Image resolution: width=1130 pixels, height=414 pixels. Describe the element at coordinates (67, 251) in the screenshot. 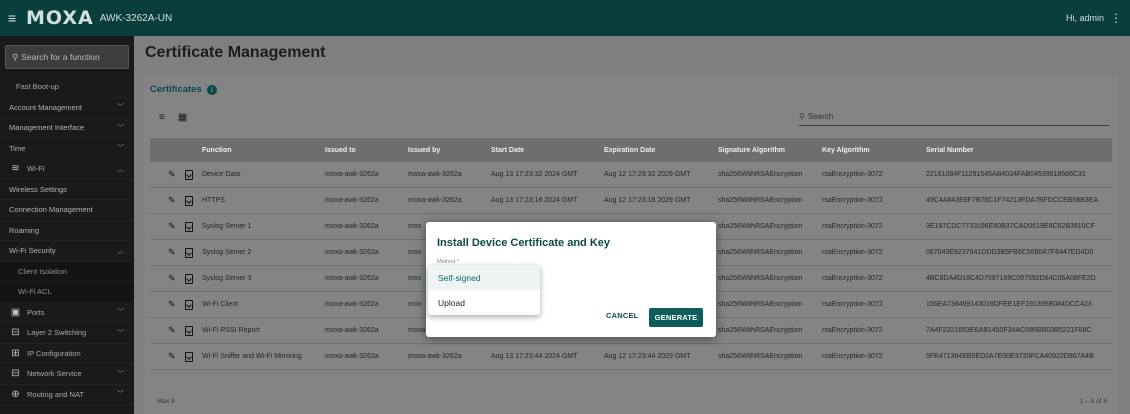

I see `sidebar-item: Wi-Fi Security ︿` at that location.